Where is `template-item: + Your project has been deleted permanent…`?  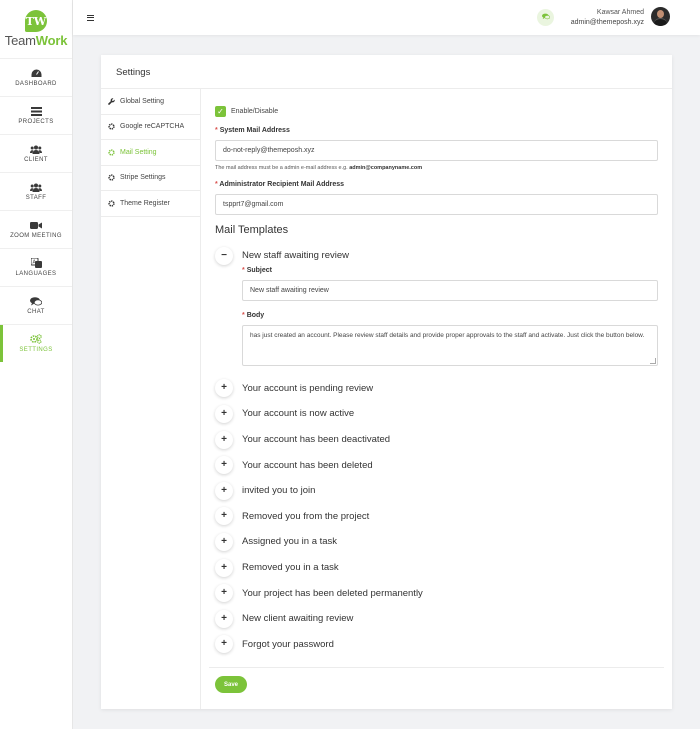
template-item: + Your project has been deleted permanent… is located at coordinates (436, 593).